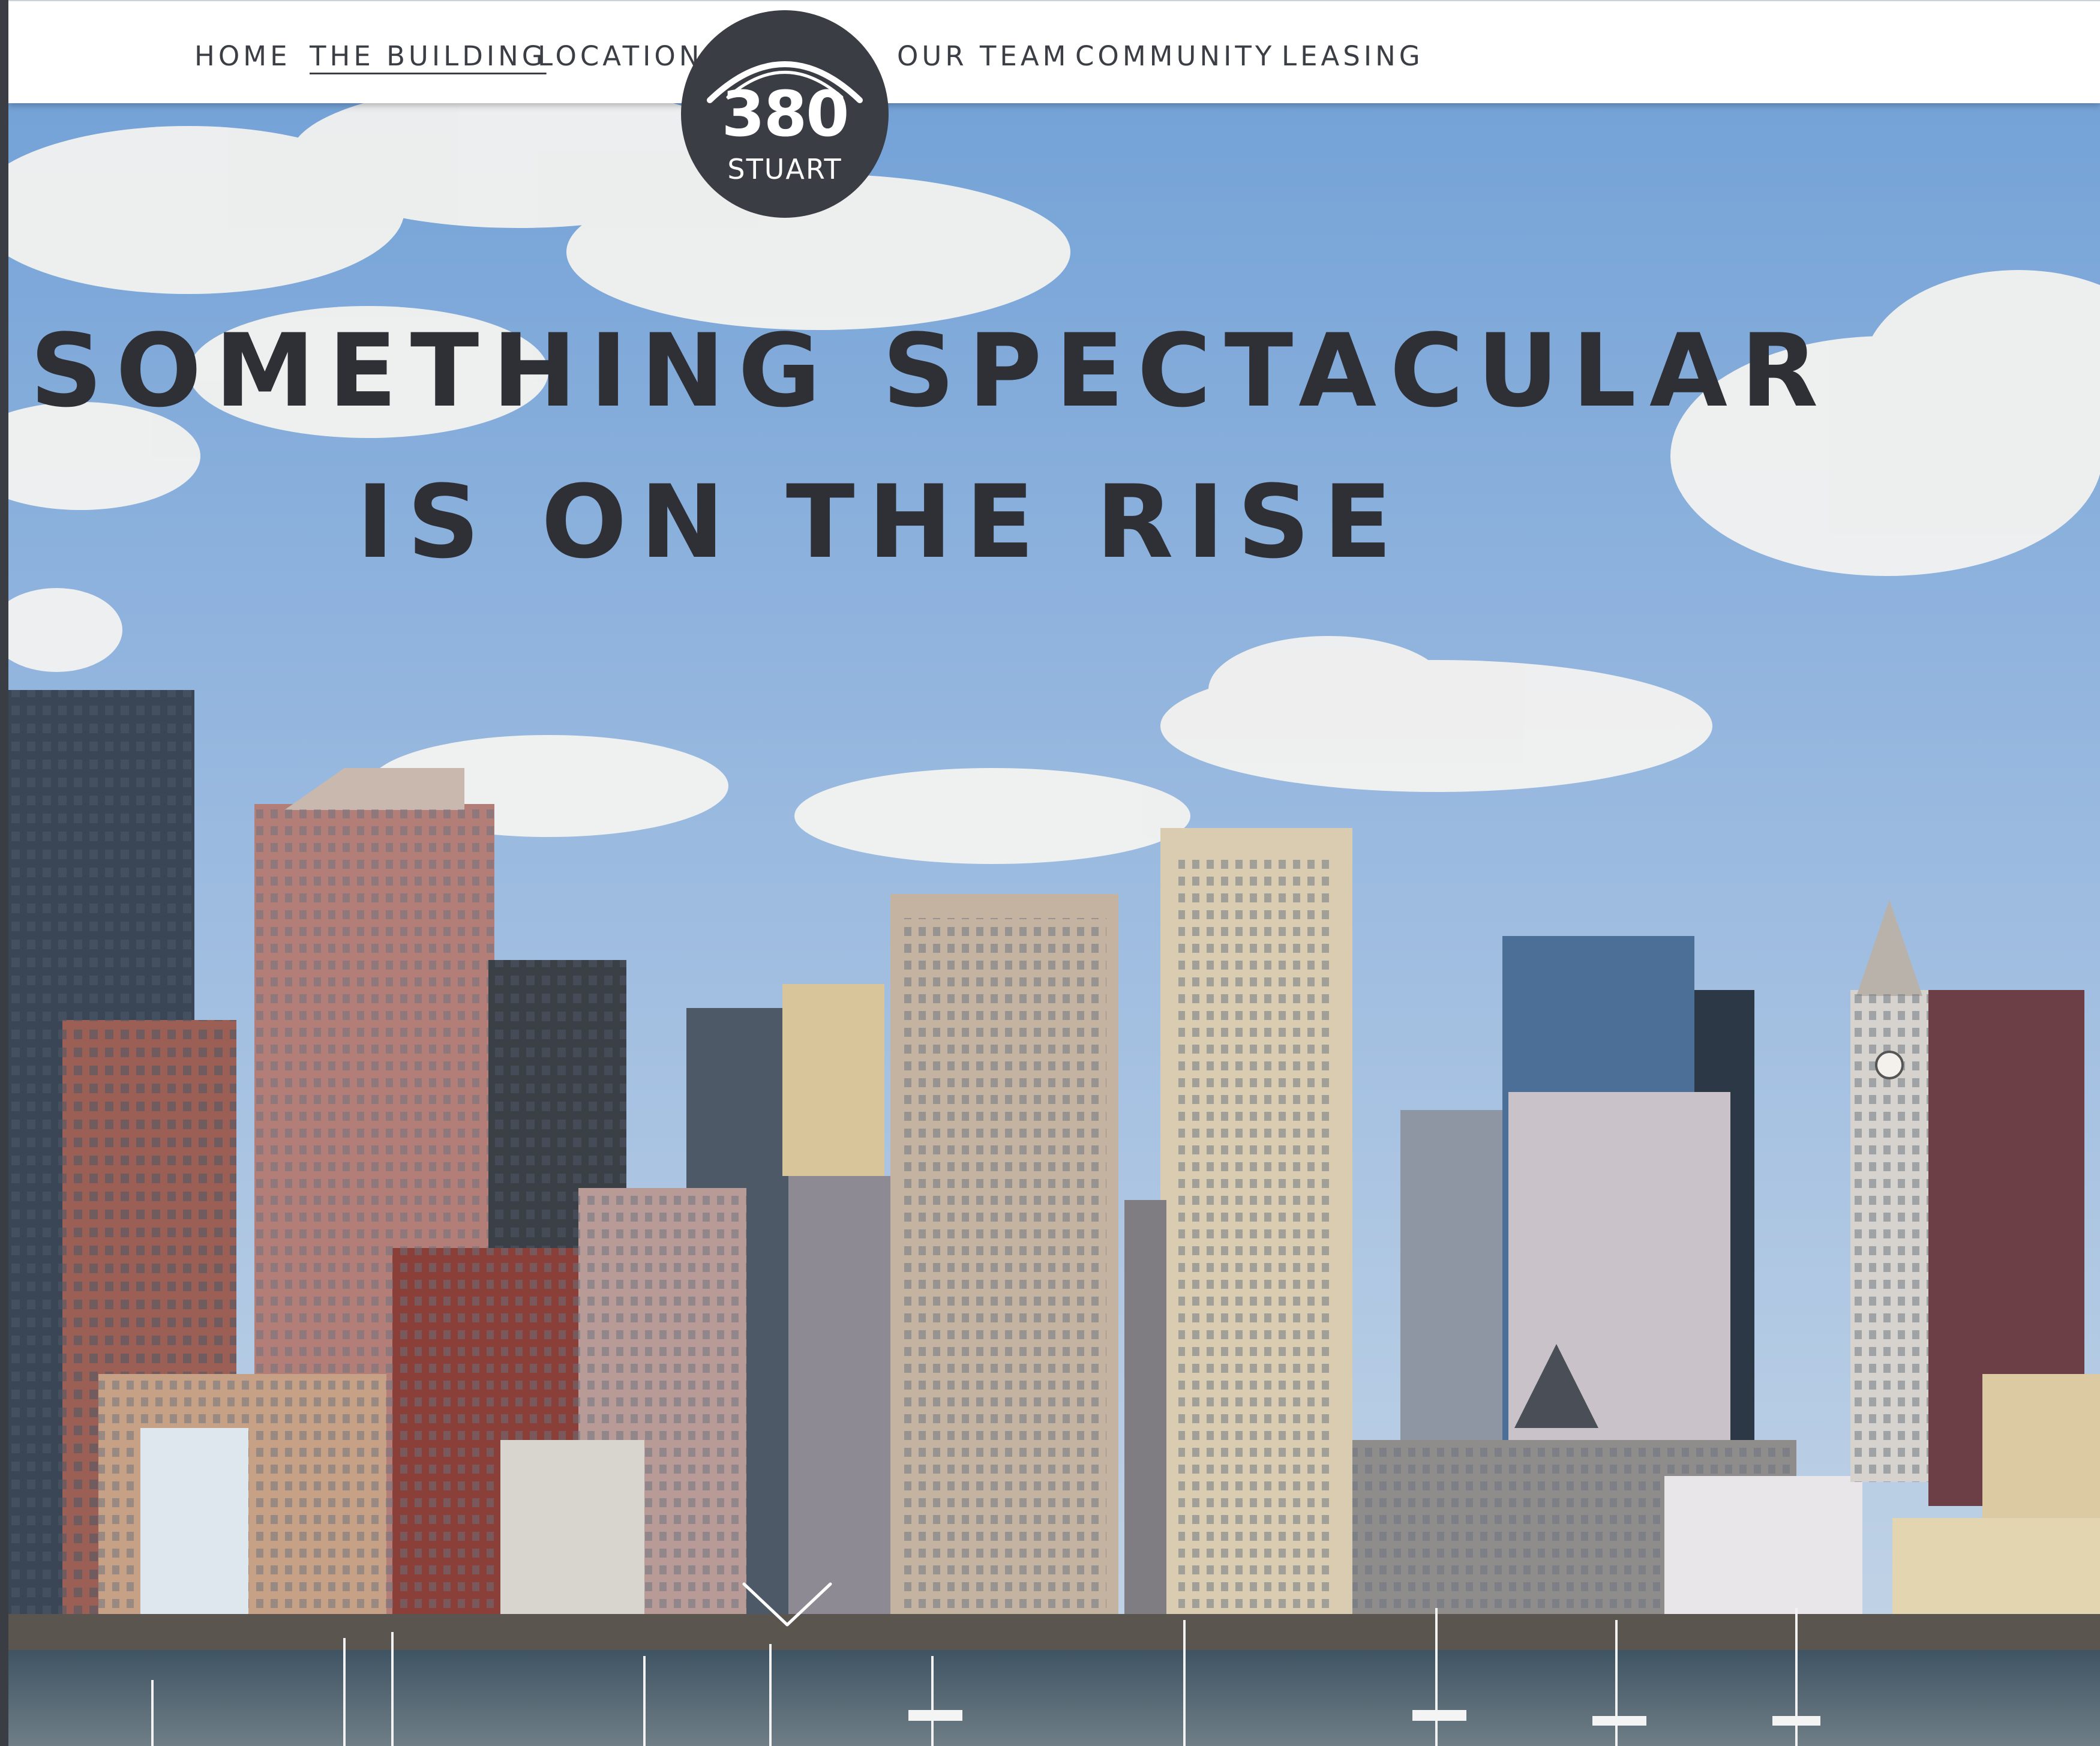 The image size is (2100, 1746). I want to click on chevron-down-icon, so click(787, 1605).